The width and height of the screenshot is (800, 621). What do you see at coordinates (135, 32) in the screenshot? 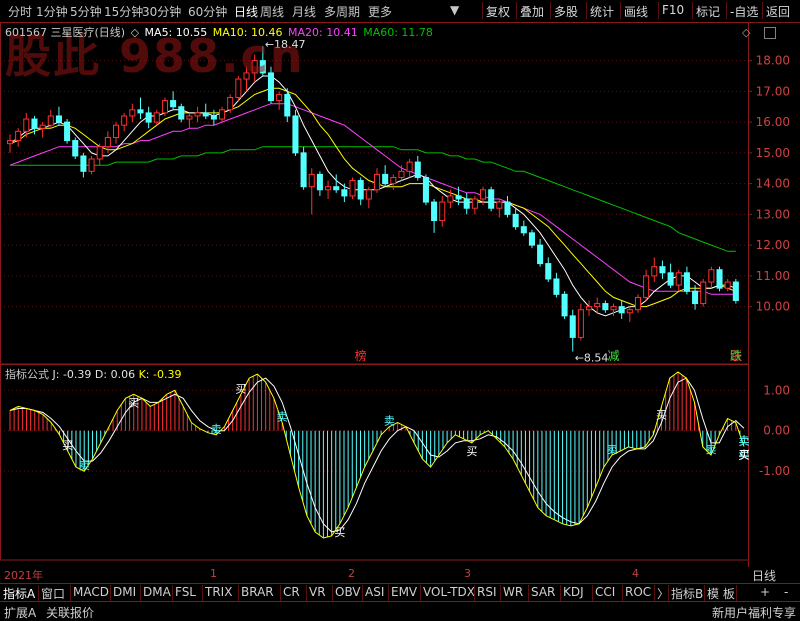
I see `ma-dropdown-icon: ◇` at bounding box center [135, 32].